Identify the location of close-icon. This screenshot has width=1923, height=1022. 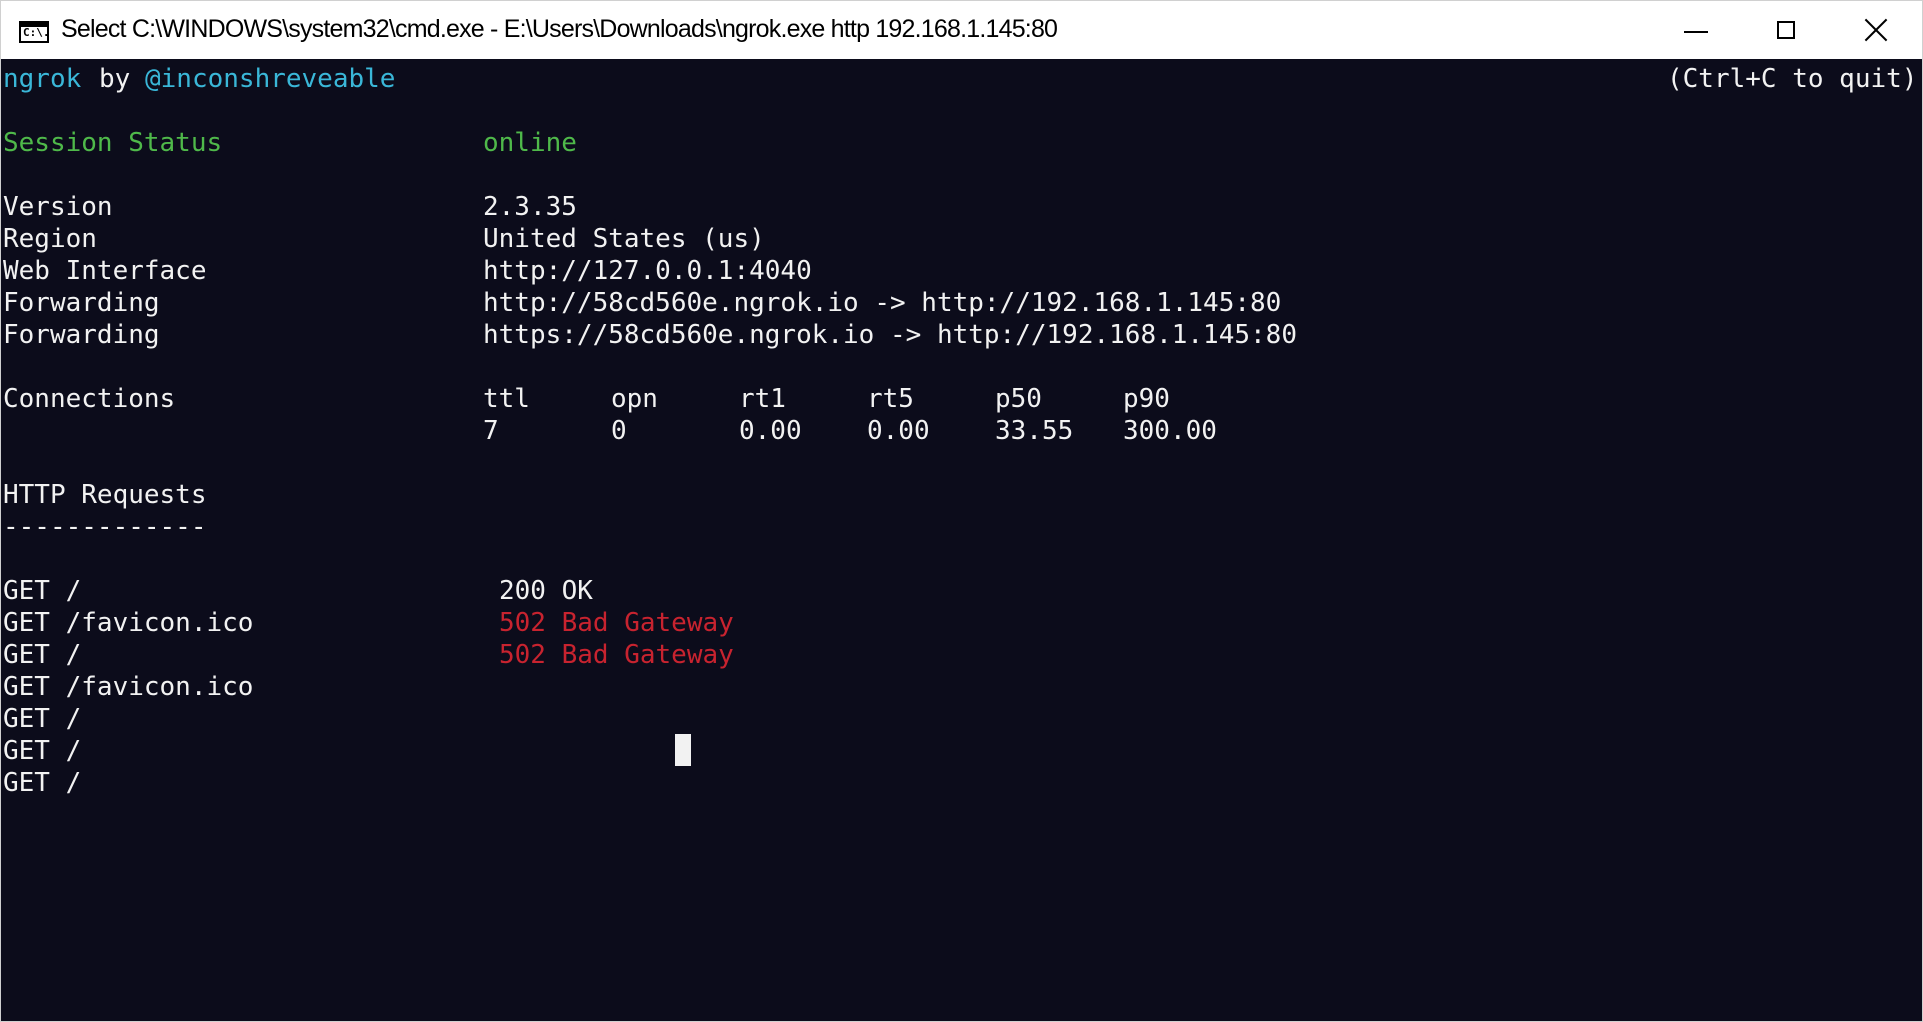
(1876, 30).